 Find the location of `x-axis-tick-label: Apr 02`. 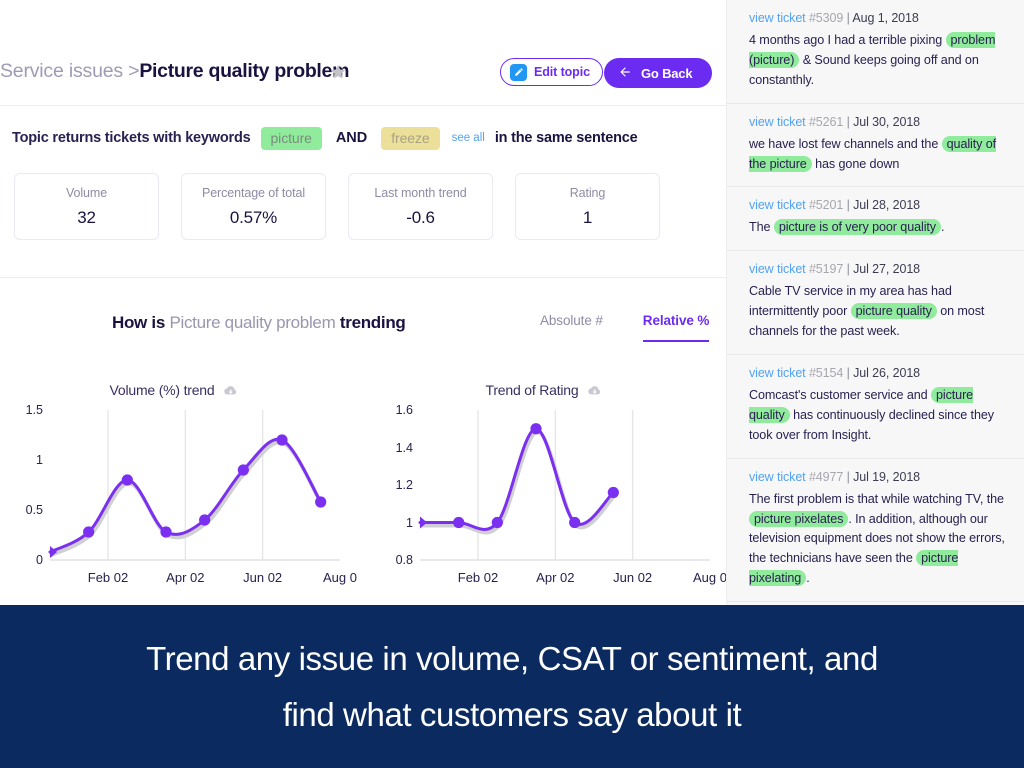

x-axis-tick-label: Apr 02 is located at coordinates (555, 577).